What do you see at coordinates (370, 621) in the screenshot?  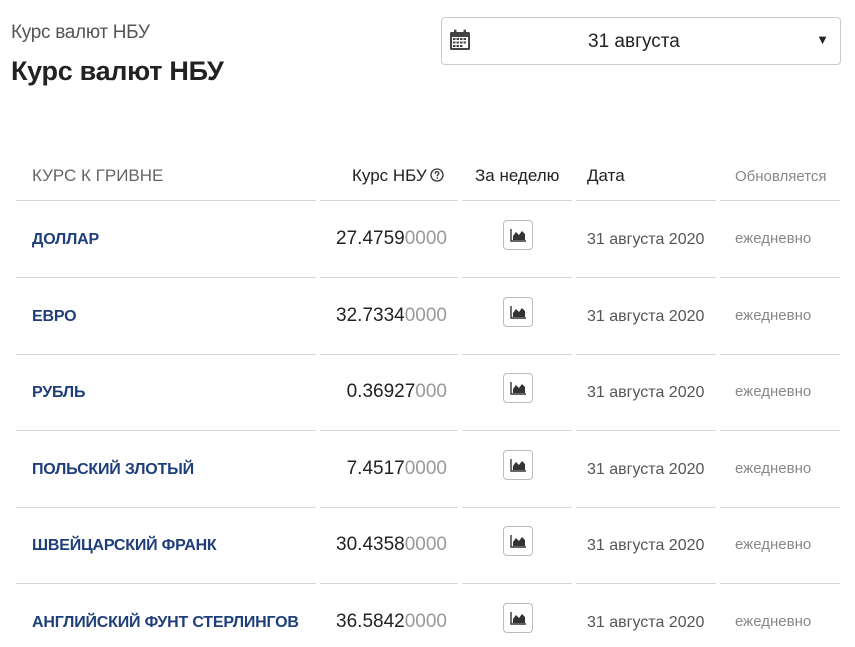 I see `rate-main: 36.5842` at bounding box center [370, 621].